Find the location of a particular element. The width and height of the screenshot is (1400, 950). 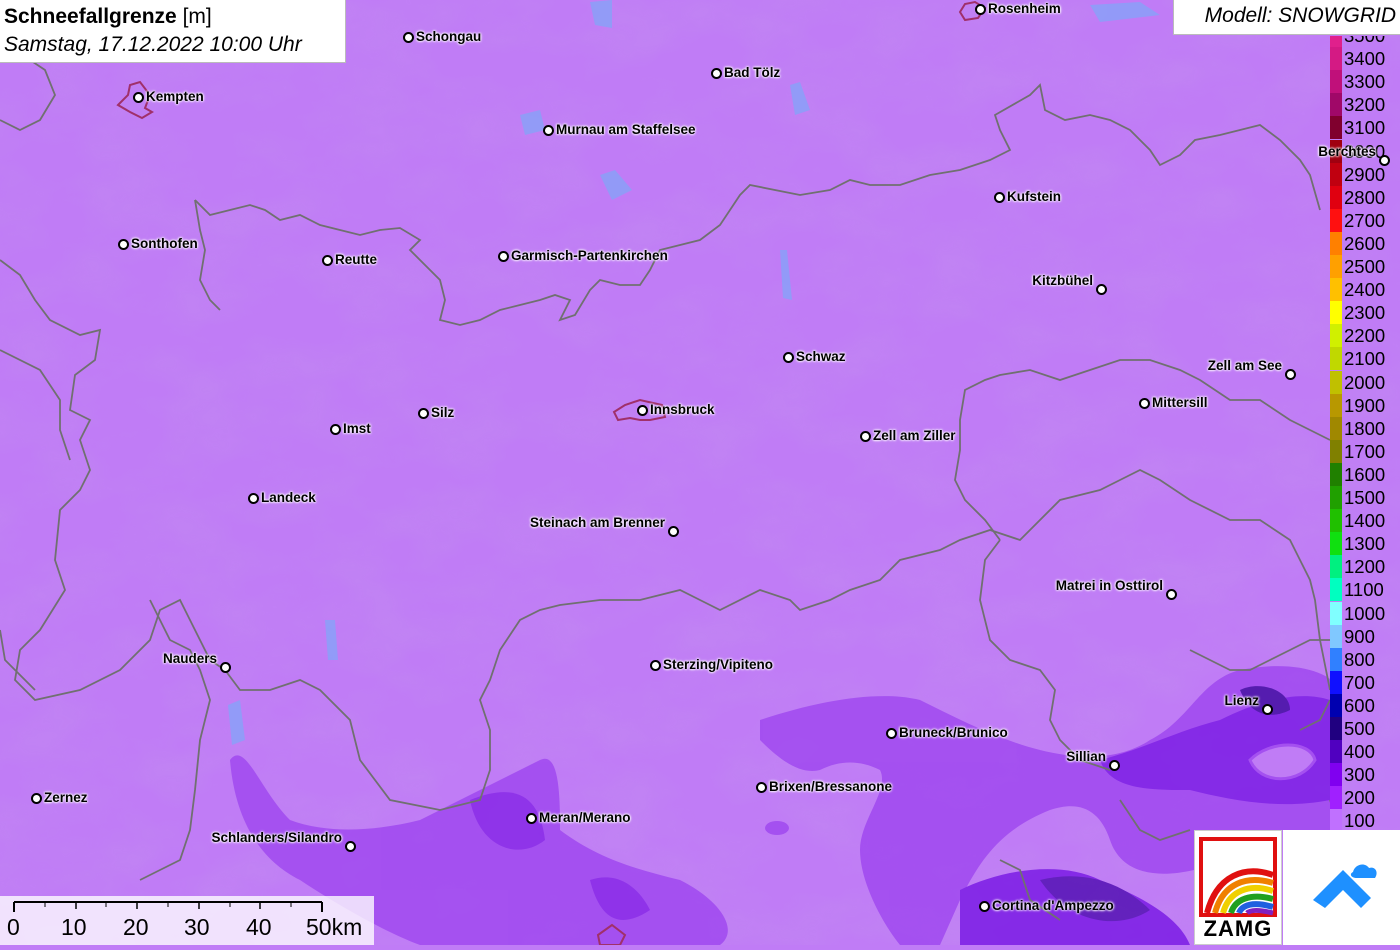

city-label: Kempten is located at coordinates (175, 97).